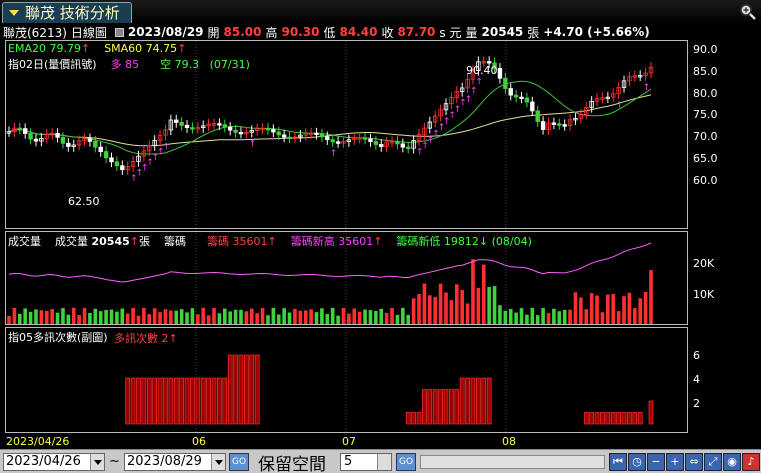 The width and height of the screenshot is (761, 473). I want to click on volume-value: 20545, so click(110, 241).